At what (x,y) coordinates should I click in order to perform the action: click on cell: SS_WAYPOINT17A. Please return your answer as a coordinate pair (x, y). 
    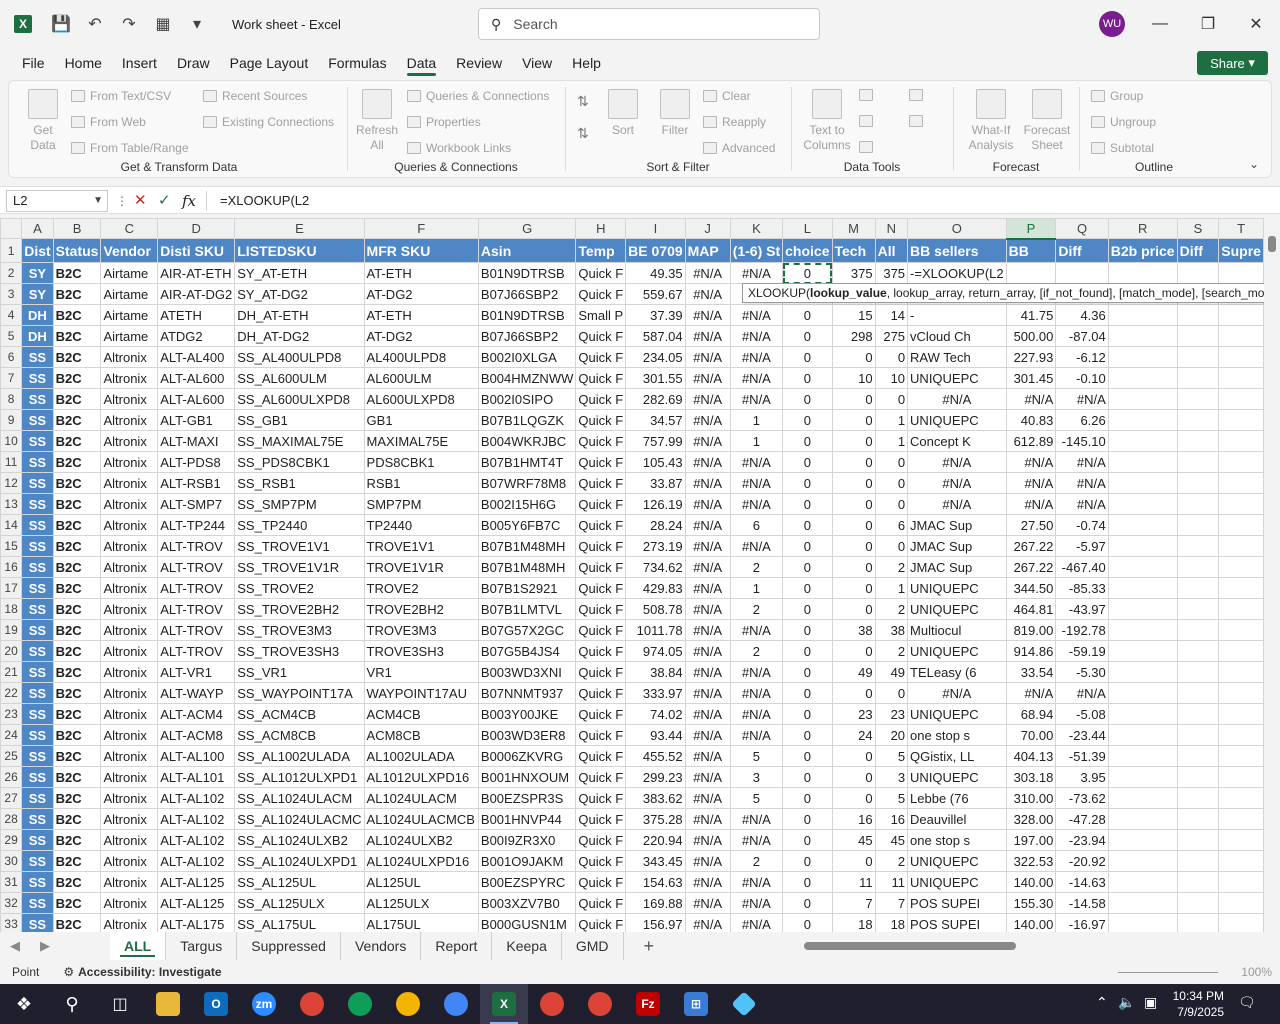
    Looking at the image, I should click on (299, 693).